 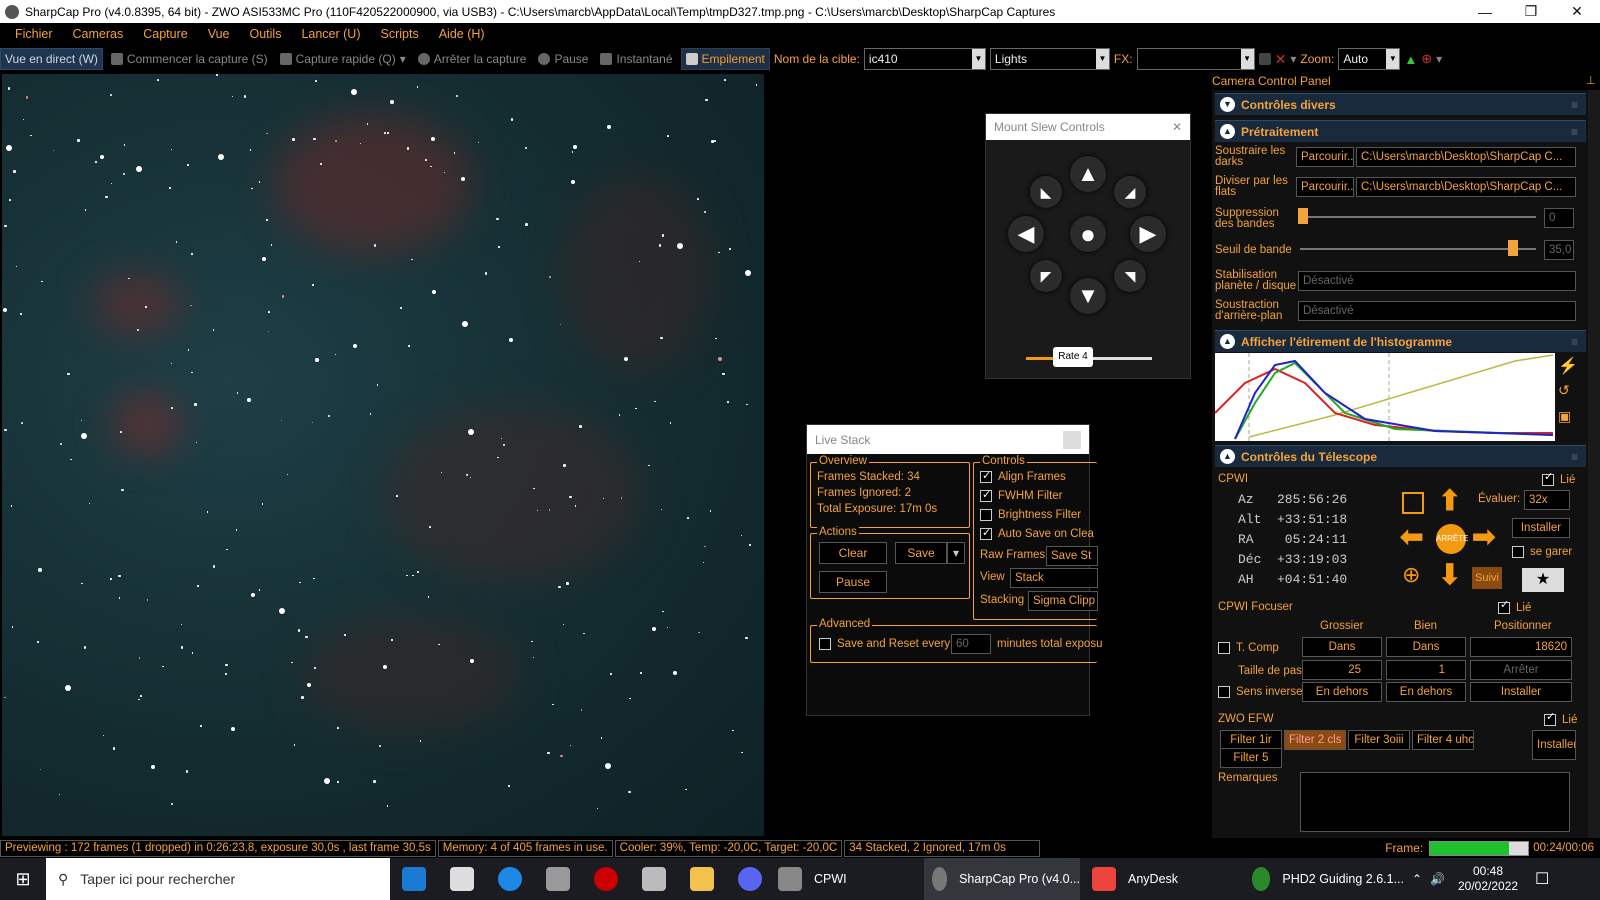 What do you see at coordinates (725, 59) in the screenshot?
I see `stacking-button: Empilement` at bounding box center [725, 59].